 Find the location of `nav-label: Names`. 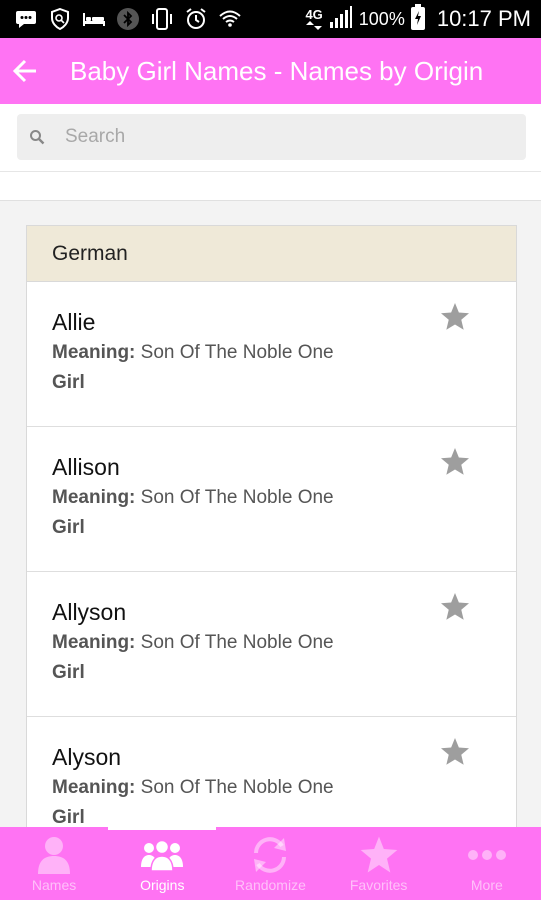

nav-label: Names is located at coordinates (54, 885).